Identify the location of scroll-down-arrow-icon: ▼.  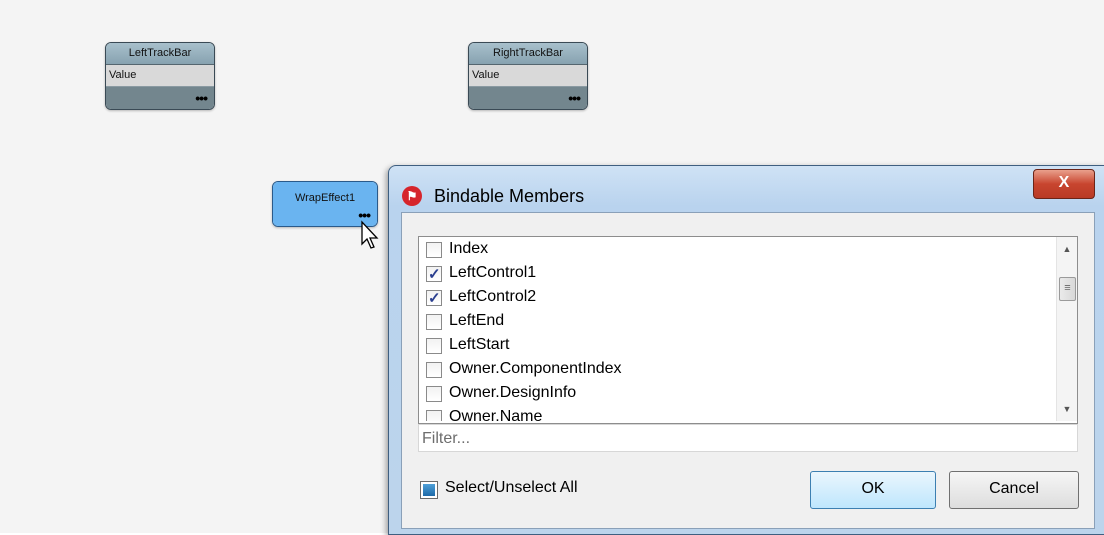
(1067, 409).